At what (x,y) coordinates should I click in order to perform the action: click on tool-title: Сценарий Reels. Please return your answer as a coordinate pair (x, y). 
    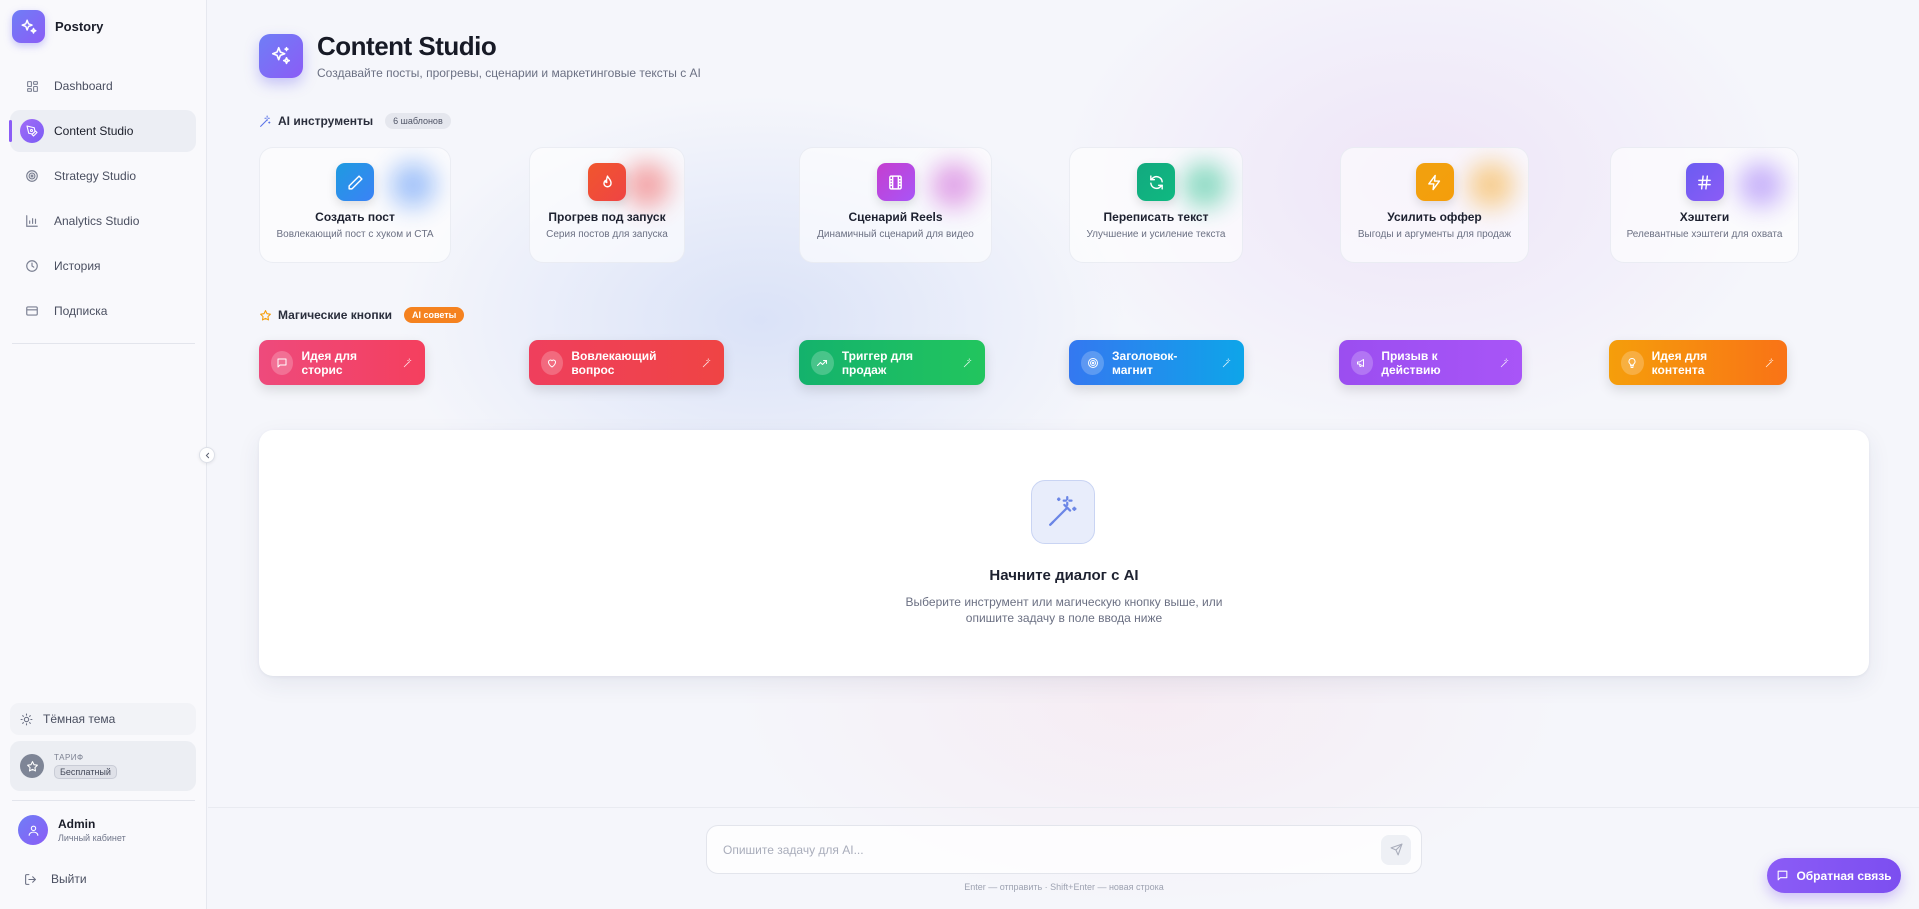
    Looking at the image, I should click on (895, 217).